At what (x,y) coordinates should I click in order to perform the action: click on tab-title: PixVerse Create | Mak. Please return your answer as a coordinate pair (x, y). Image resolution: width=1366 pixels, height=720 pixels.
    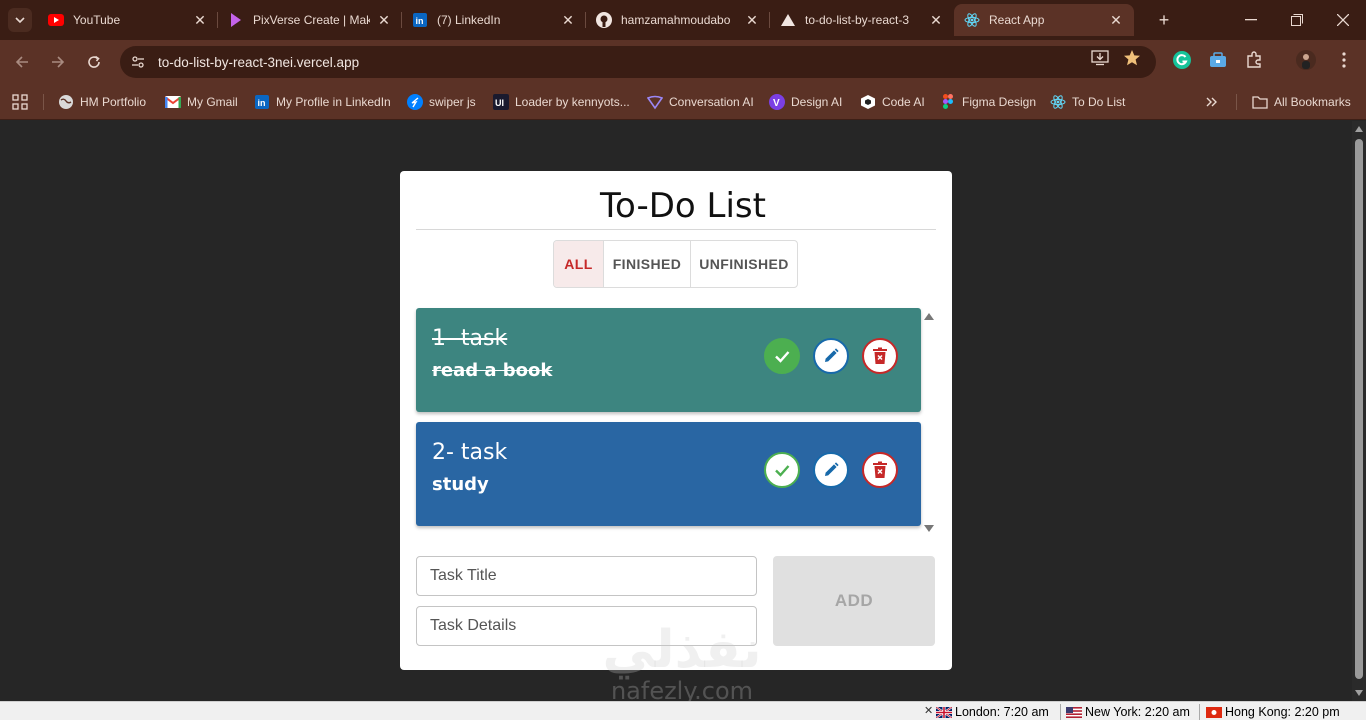
    Looking at the image, I should click on (311, 20).